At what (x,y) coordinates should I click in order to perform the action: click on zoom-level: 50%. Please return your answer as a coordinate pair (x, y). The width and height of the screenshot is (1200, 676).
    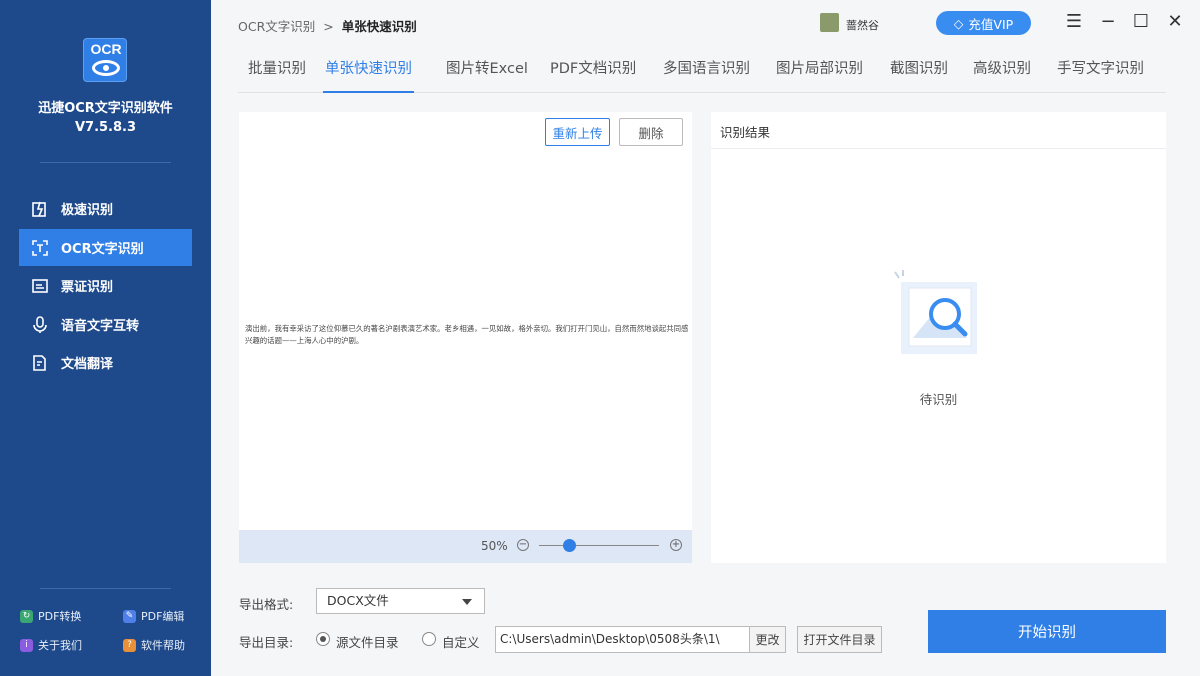
    Looking at the image, I should click on (494, 546).